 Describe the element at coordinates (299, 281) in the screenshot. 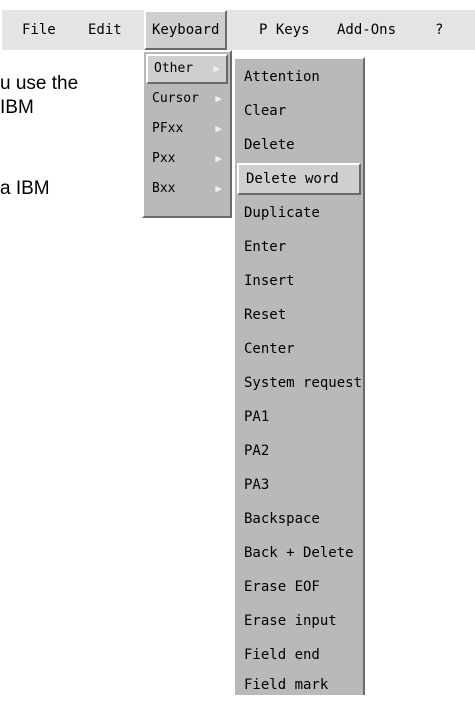

I see `menu-item-insert: Insert` at that location.